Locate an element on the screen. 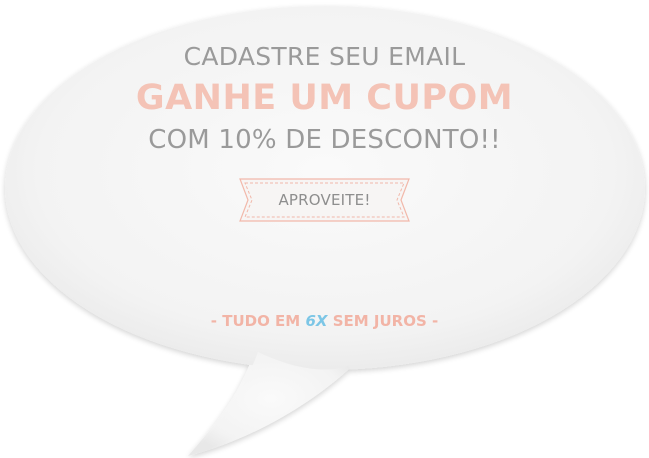  installments-note: - TUDO EM 6X SEM JUROS - is located at coordinates (324, 321).